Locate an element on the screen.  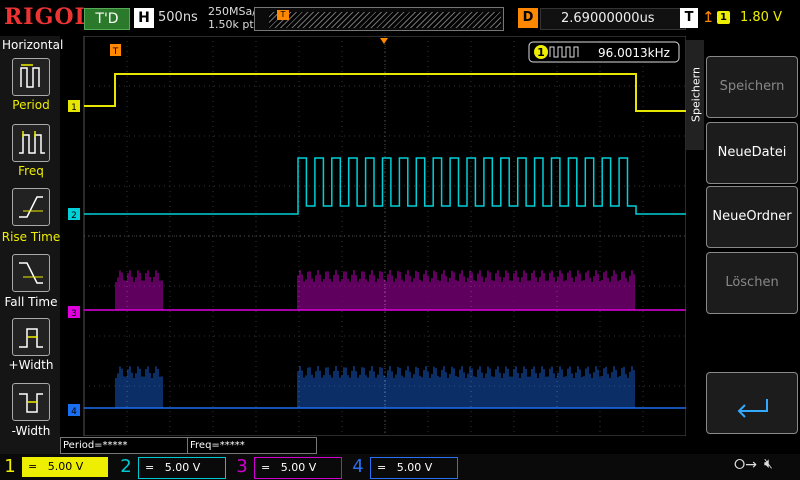
menu-title: Horizontal is located at coordinates (33, 45).